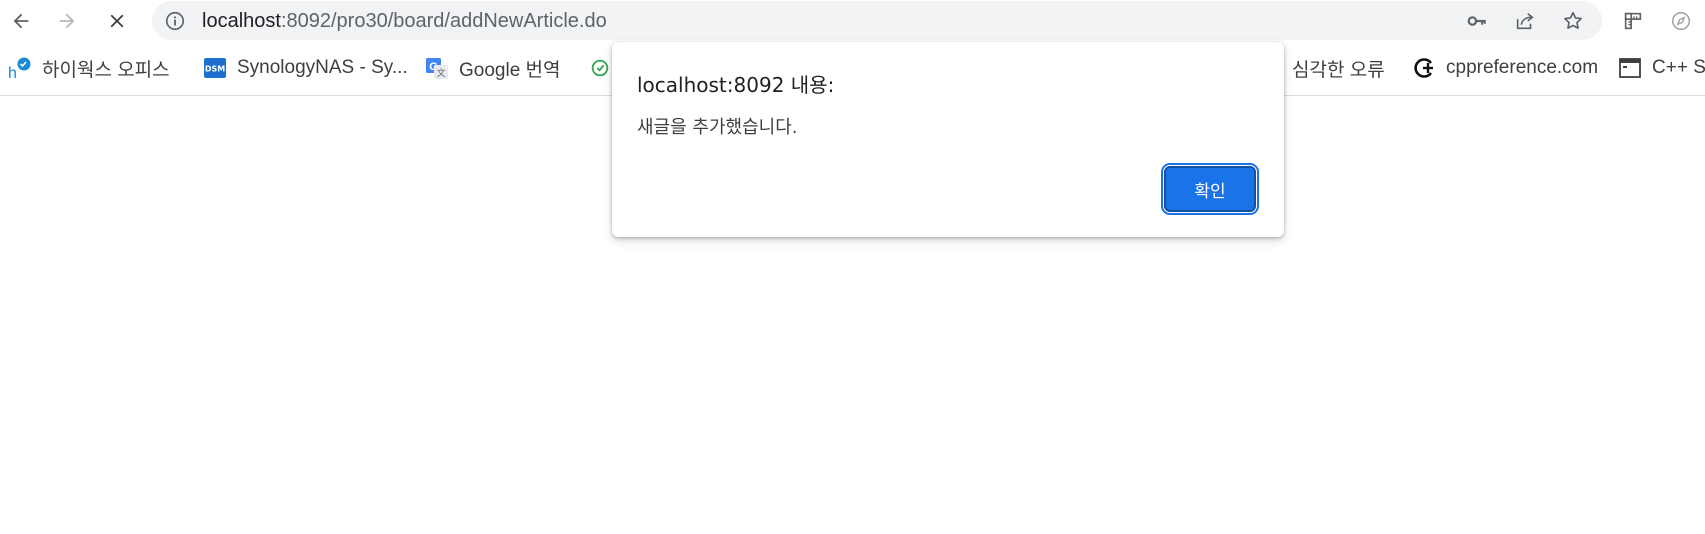  What do you see at coordinates (175, 21) in the screenshot?
I see `info-icon` at bounding box center [175, 21].